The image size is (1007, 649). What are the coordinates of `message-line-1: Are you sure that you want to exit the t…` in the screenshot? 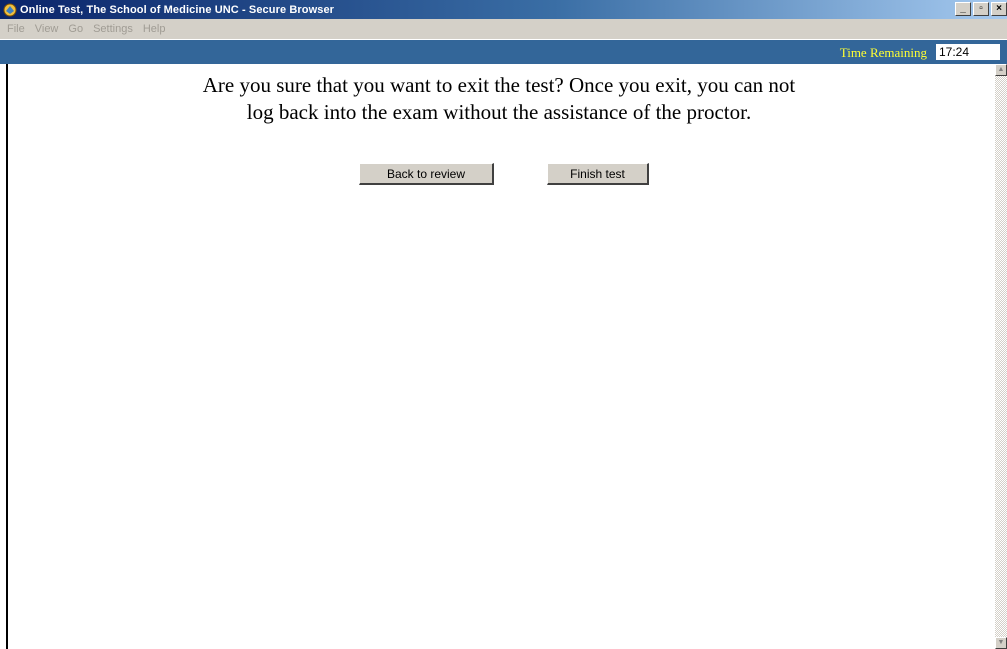 It's located at (499, 85).